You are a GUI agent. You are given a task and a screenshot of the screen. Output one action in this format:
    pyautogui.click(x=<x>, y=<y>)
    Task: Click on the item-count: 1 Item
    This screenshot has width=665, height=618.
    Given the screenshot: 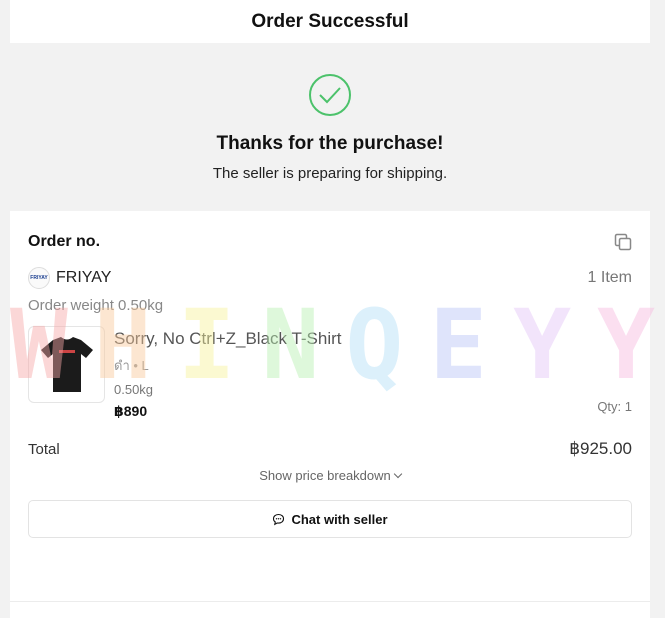 What is the action you would take?
    pyautogui.click(x=609, y=277)
    